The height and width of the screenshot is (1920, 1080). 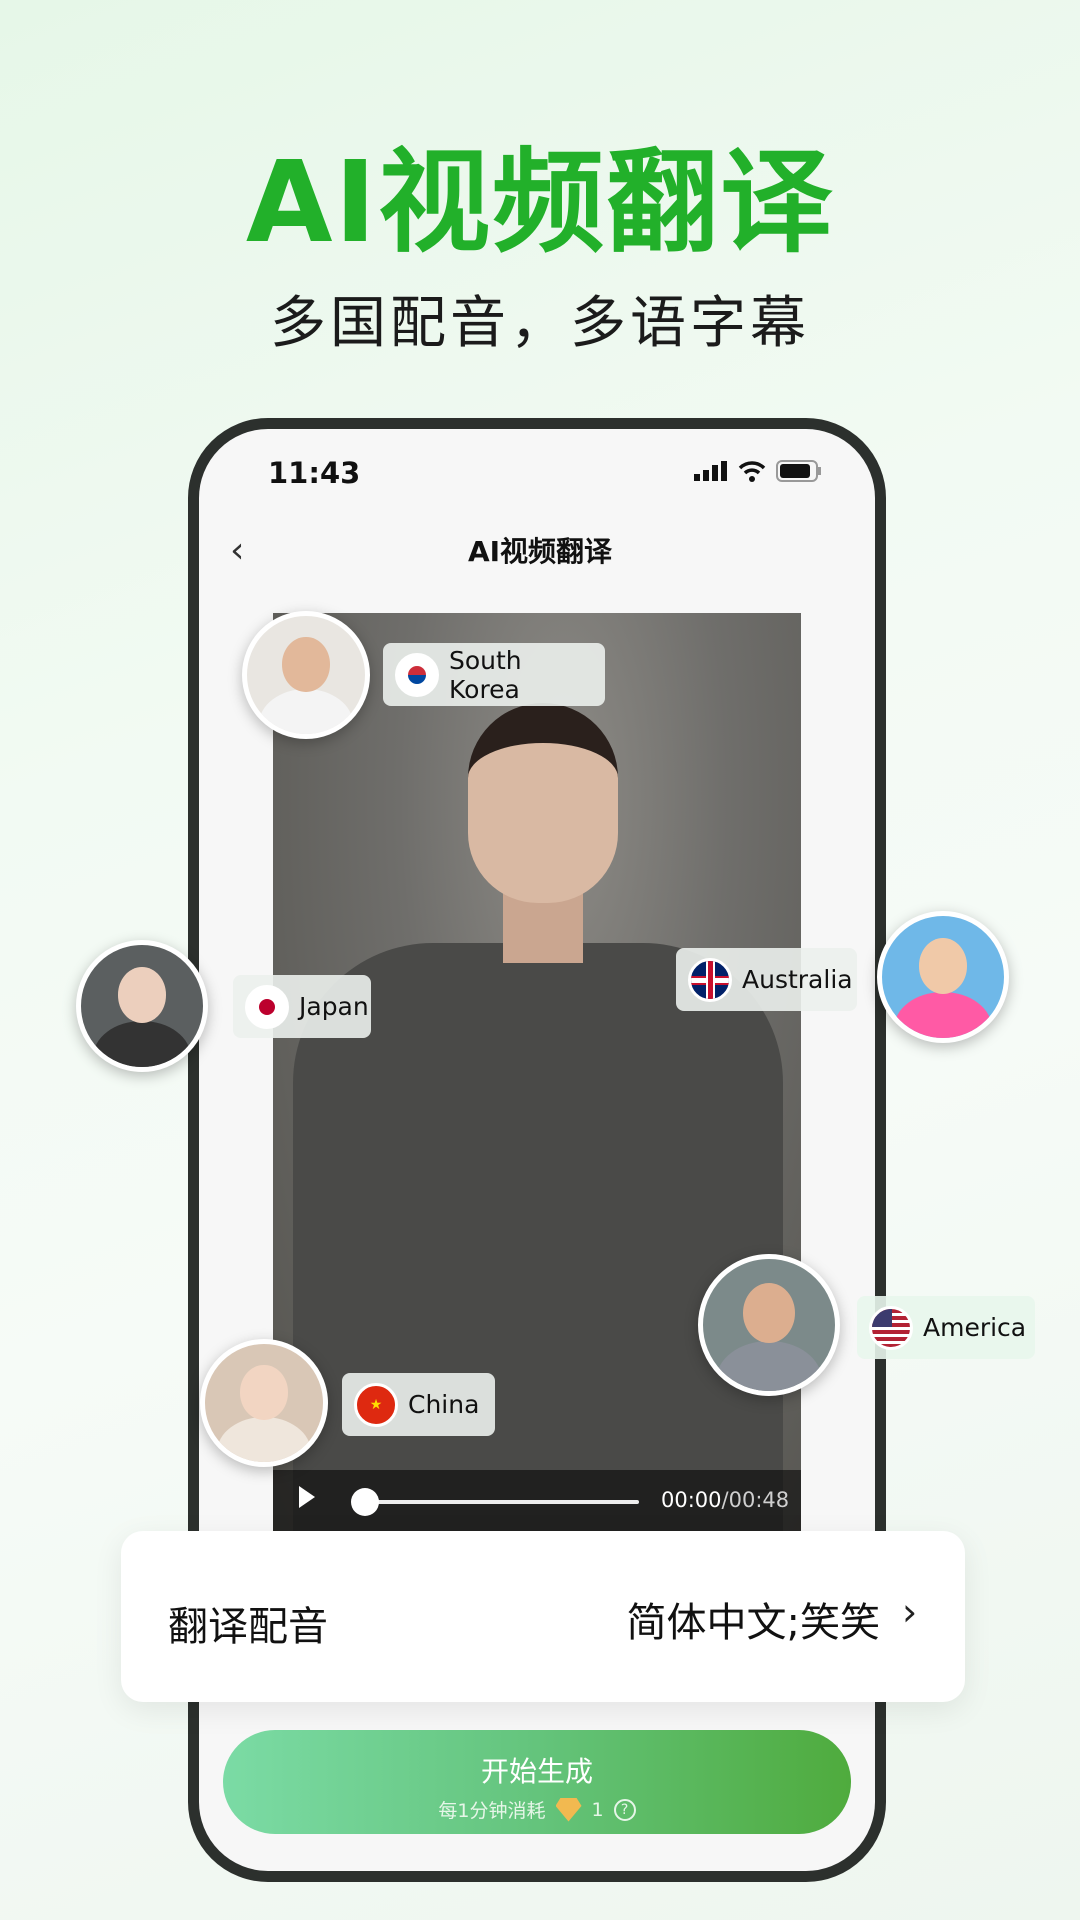 What do you see at coordinates (307, 1497) in the screenshot?
I see `play-icon` at bounding box center [307, 1497].